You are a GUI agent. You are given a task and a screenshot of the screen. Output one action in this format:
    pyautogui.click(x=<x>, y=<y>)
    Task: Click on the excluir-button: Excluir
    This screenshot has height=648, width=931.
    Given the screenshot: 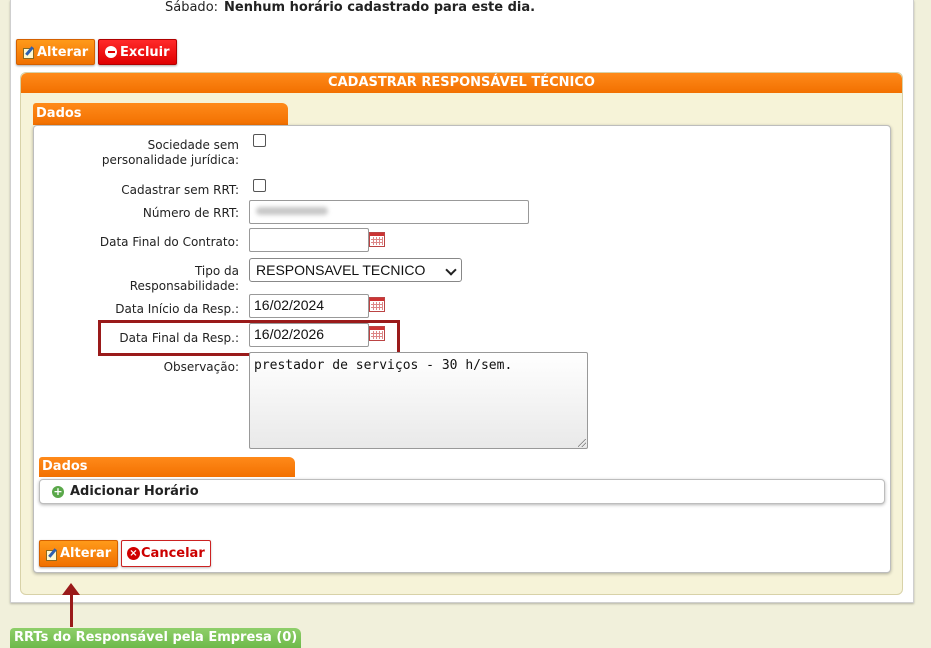 What is the action you would take?
    pyautogui.click(x=137, y=52)
    